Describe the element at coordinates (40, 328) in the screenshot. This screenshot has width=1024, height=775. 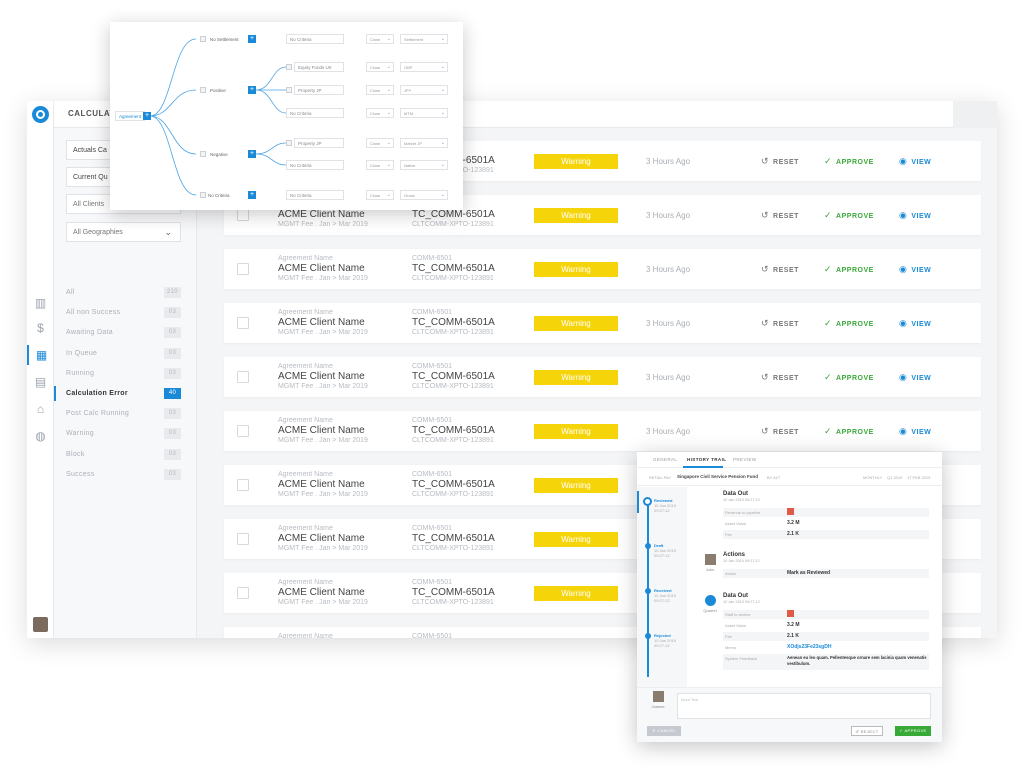
I see `dollar-icon: $` at that location.